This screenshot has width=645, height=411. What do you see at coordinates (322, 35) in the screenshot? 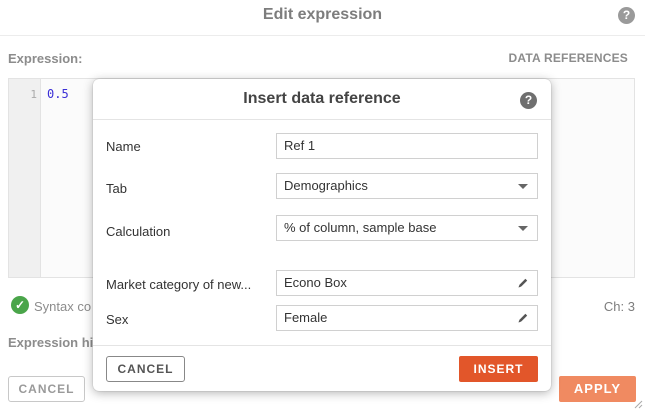
I see `title-divider` at bounding box center [322, 35].